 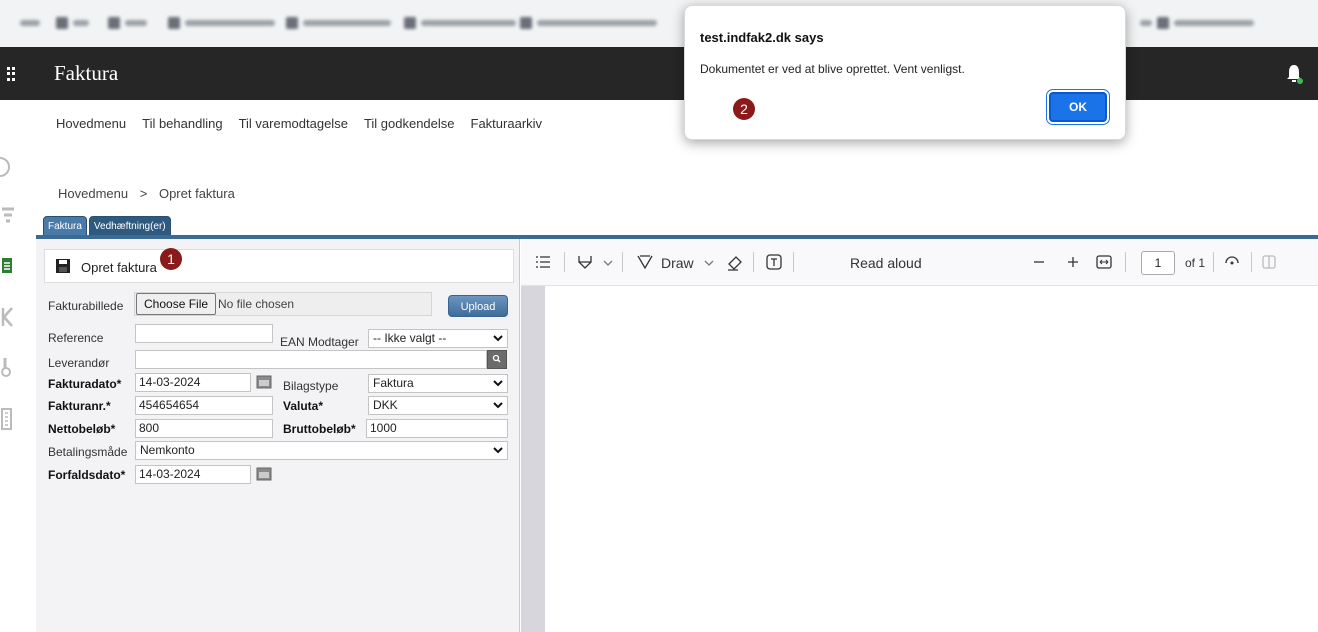 What do you see at coordinates (171, 259) in the screenshot?
I see `step-marker-1: 1` at bounding box center [171, 259].